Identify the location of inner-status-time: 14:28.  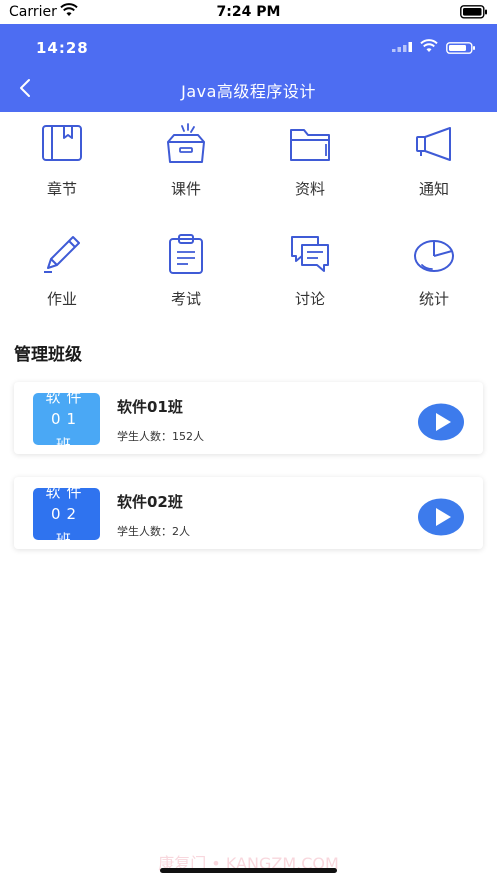
(62, 48).